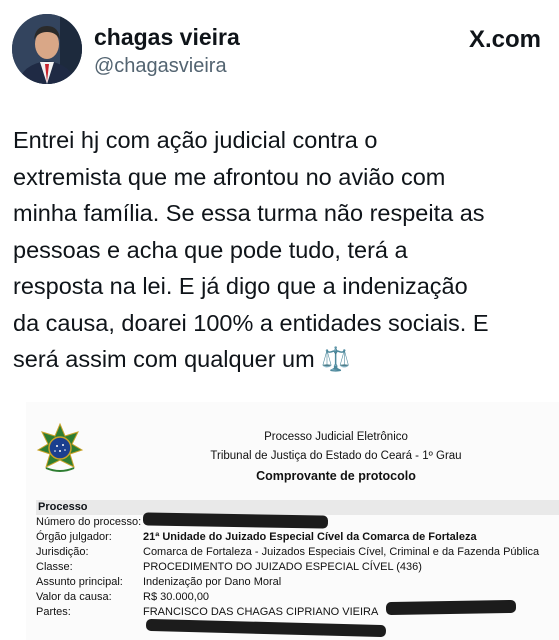  What do you see at coordinates (74, 597) in the screenshot?
I see `field-label: Valor da causa:` at bounding box center [74, 597].